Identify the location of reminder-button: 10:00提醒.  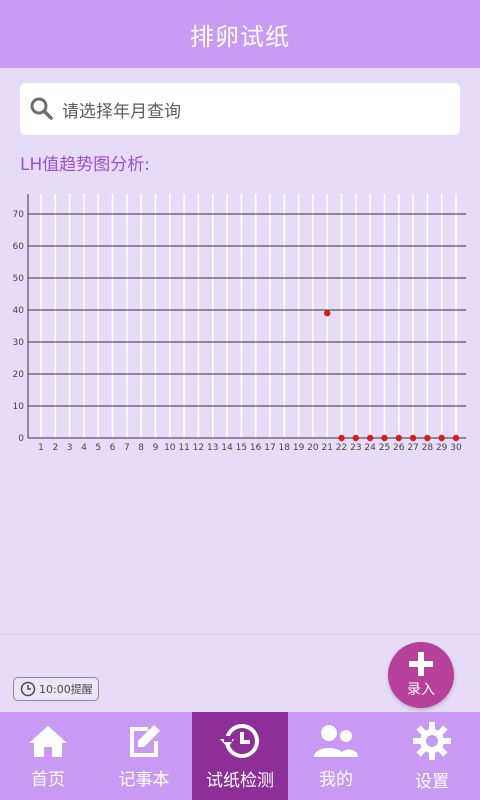
(56, 689).